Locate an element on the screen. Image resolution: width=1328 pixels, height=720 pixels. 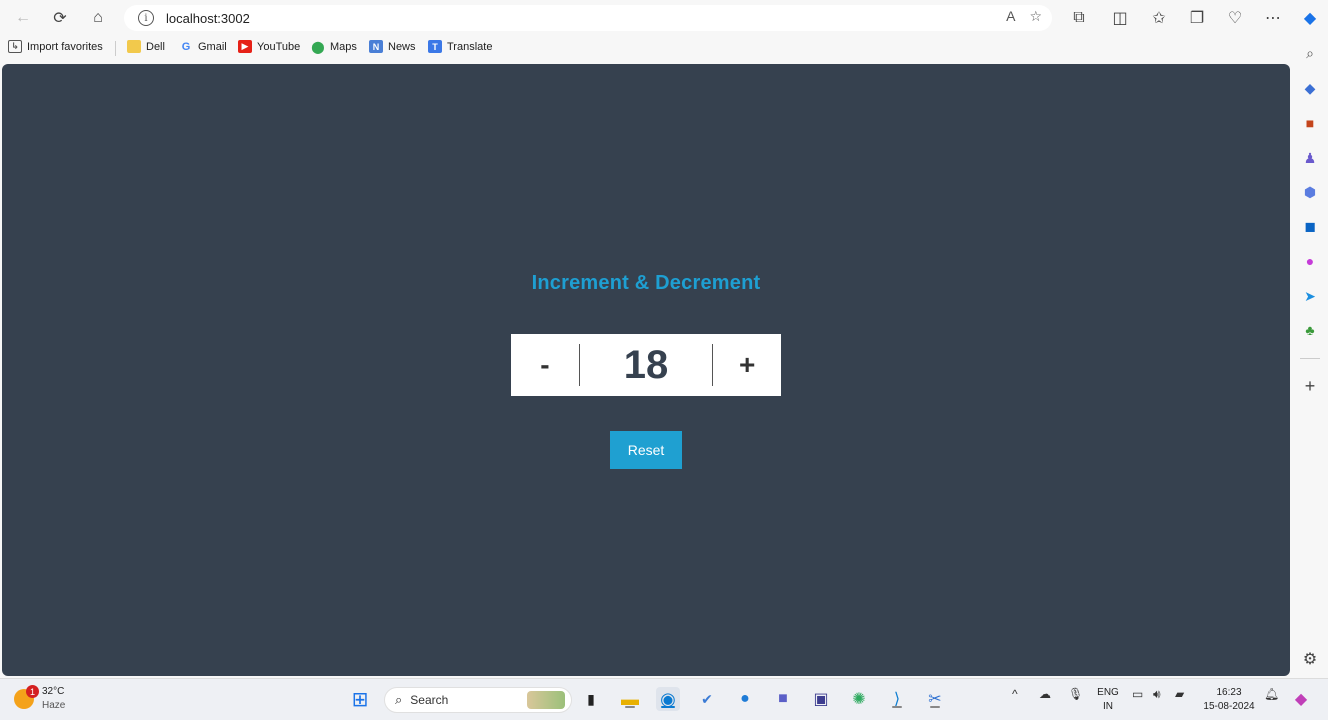
show-hidden-icons-chevron-icon: ^ is located at coordinates (1015, 694).